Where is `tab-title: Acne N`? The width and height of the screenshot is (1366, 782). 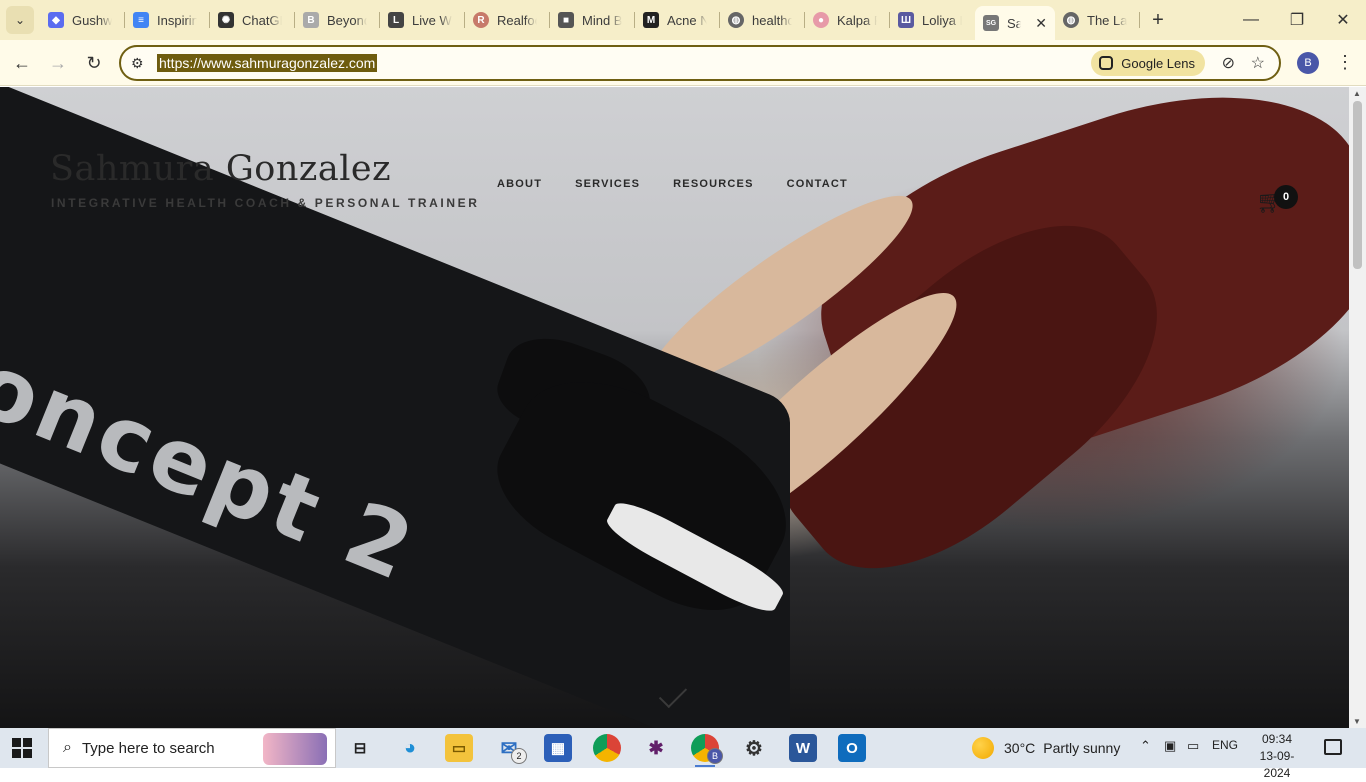 tab-title: Acne N is located at coordinates (687, 20).